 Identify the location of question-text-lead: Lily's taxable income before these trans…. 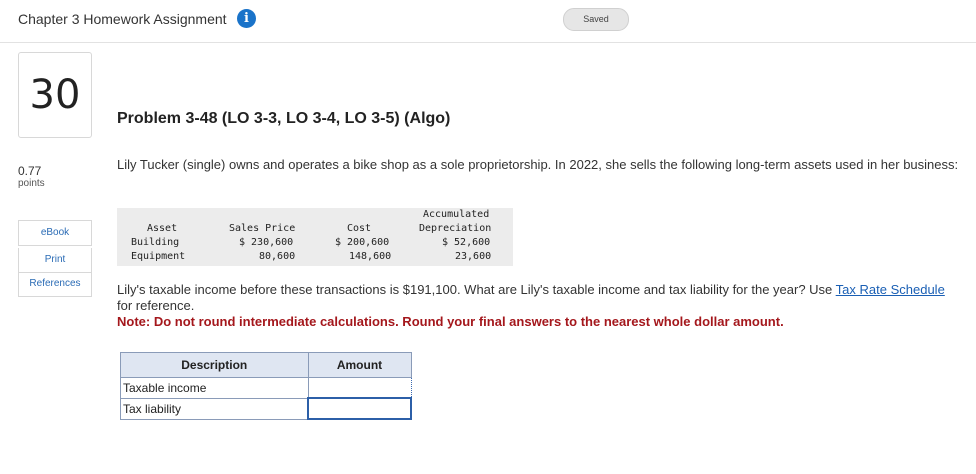
(476, 289).